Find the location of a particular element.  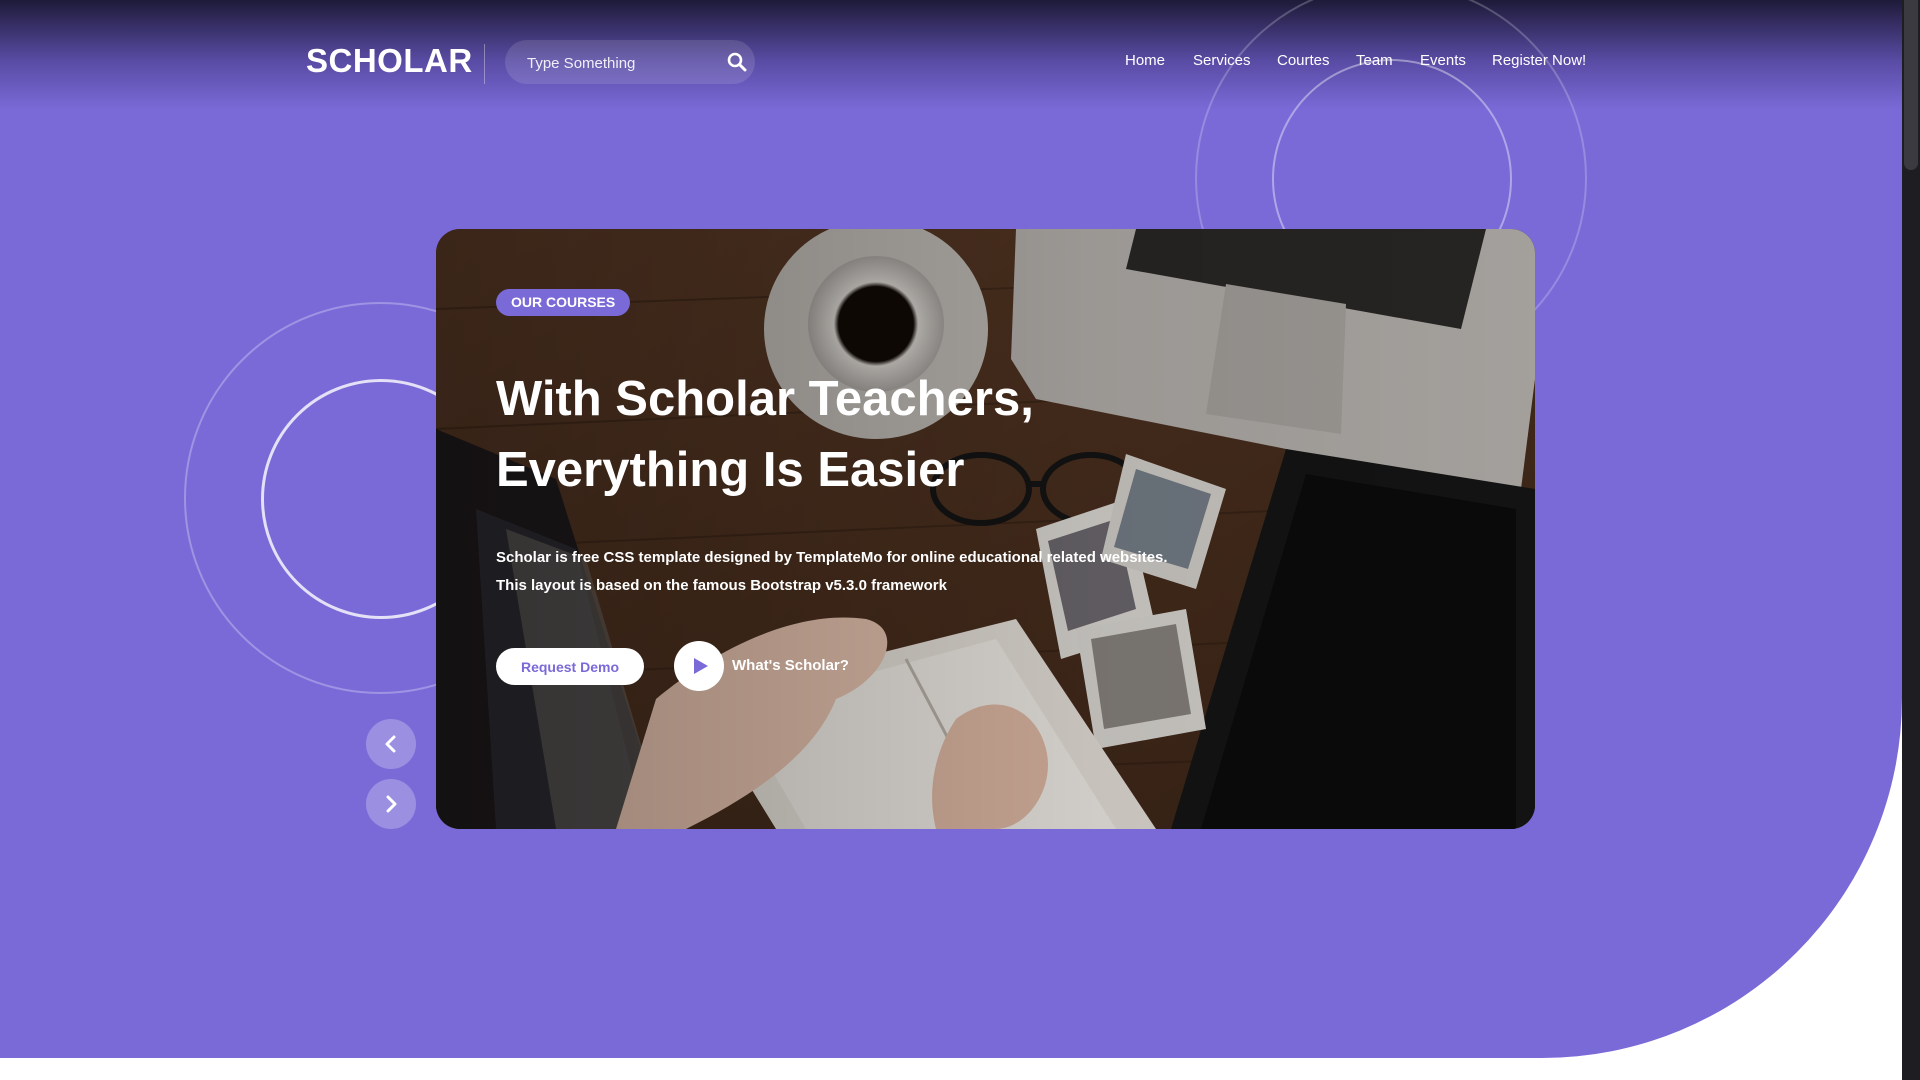

chevron-left-icon is located at coordinates (390, 744).